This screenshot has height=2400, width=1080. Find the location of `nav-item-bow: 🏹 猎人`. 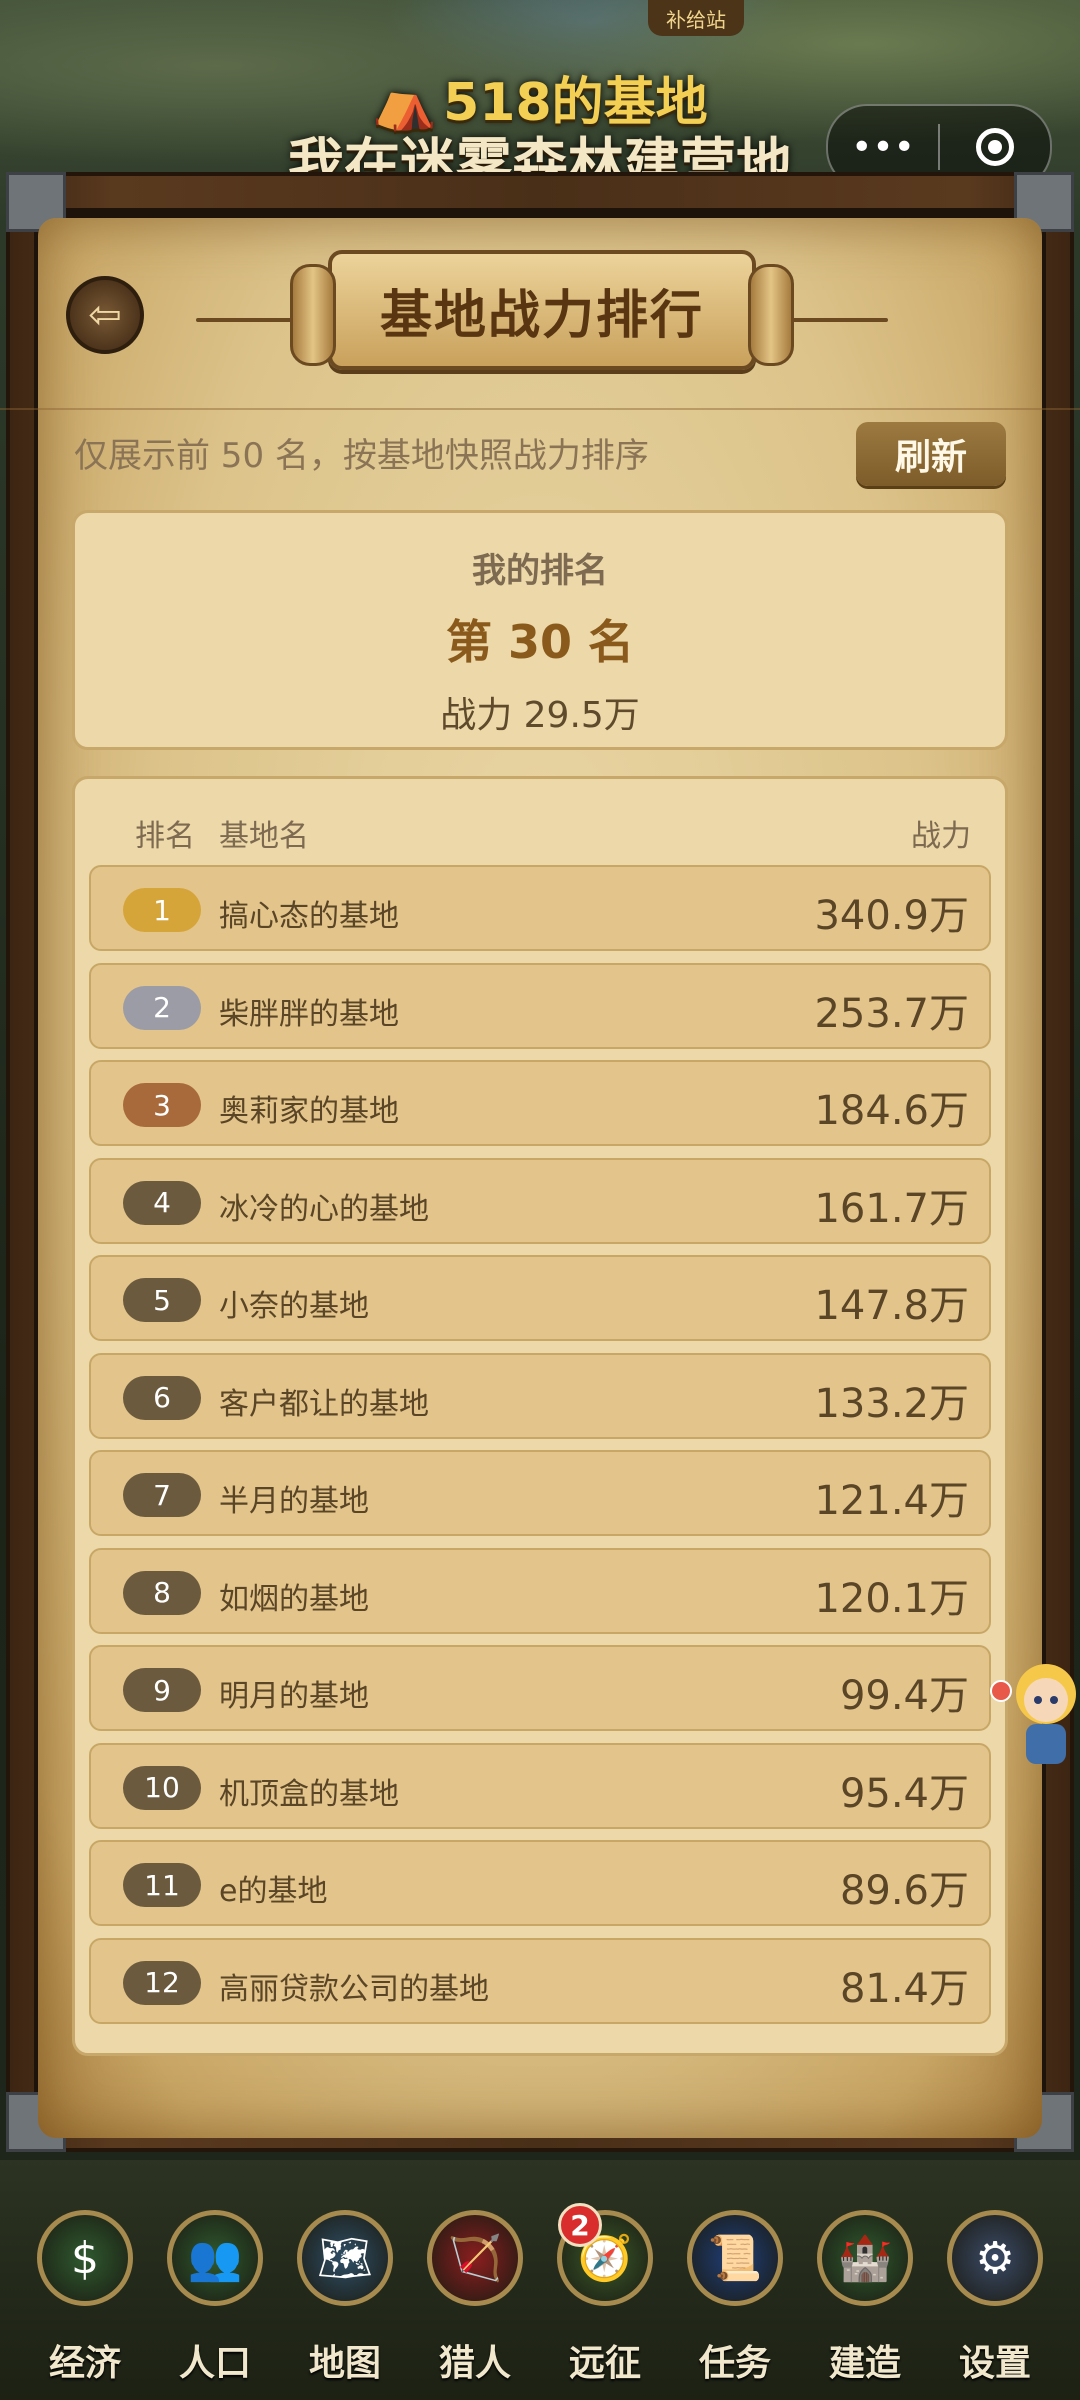

nav-item-bow: 🏹 猎人 is located at coordinates (475, 2298).